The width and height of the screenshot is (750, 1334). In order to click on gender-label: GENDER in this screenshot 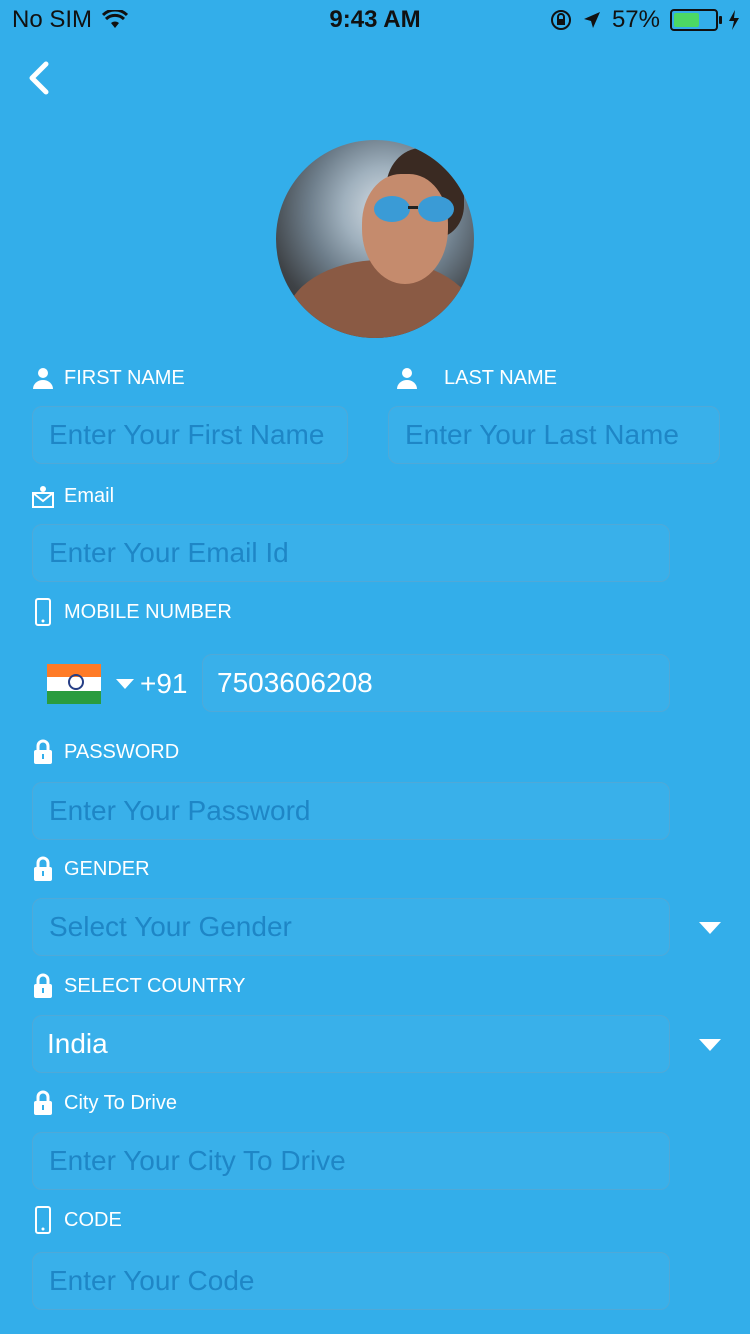, I will do `click(91, 868)`.